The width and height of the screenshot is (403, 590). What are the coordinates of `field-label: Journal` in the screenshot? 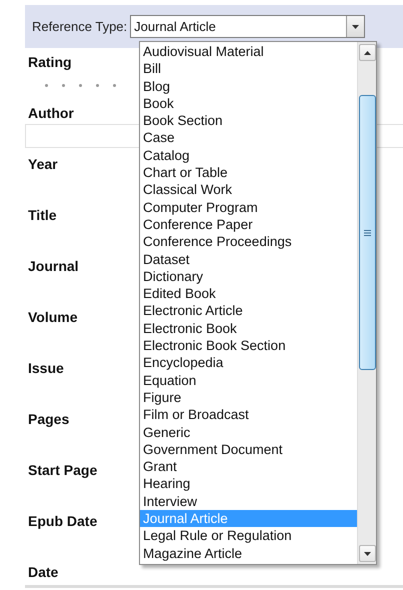 It's located at (53, 266).